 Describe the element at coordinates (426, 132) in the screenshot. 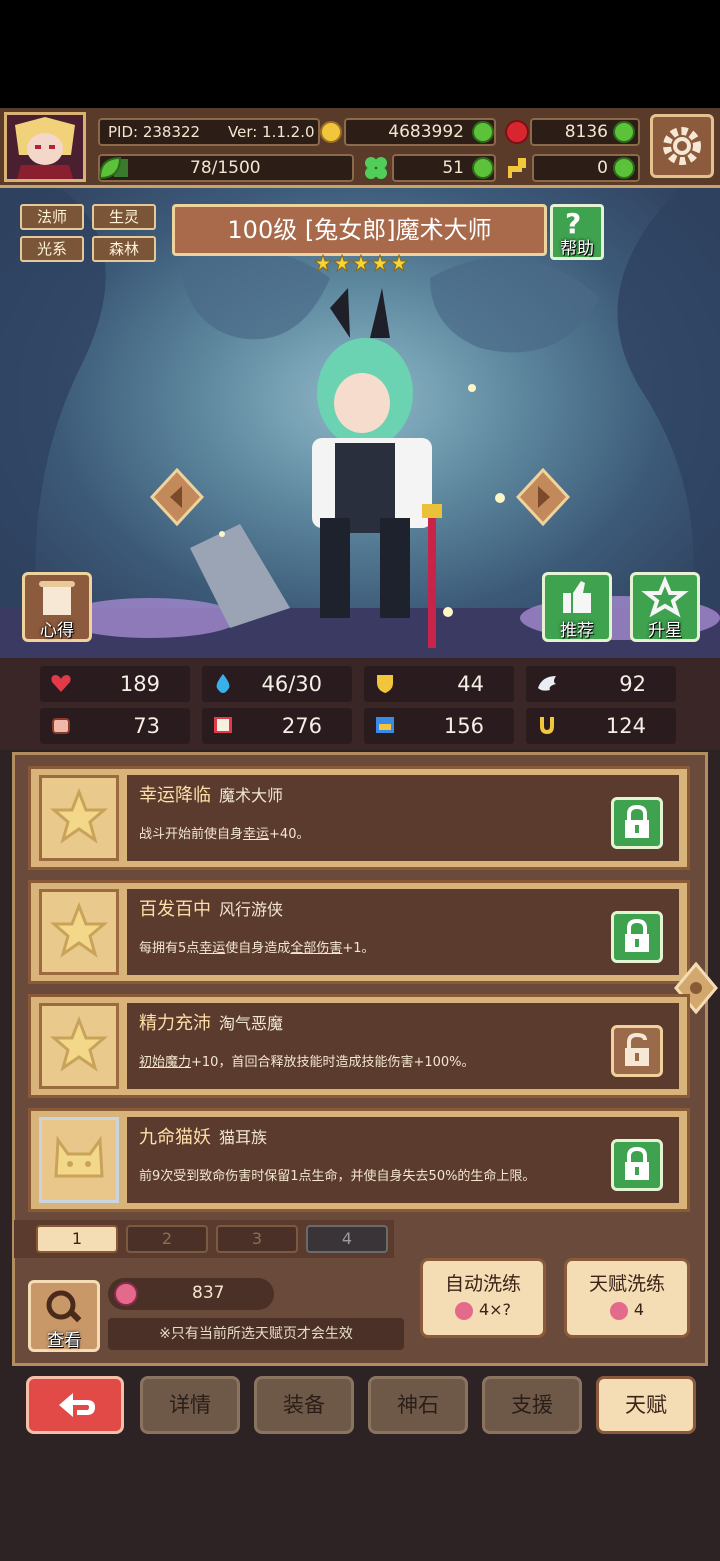

I see `gold-amount: 4683992` at that location.